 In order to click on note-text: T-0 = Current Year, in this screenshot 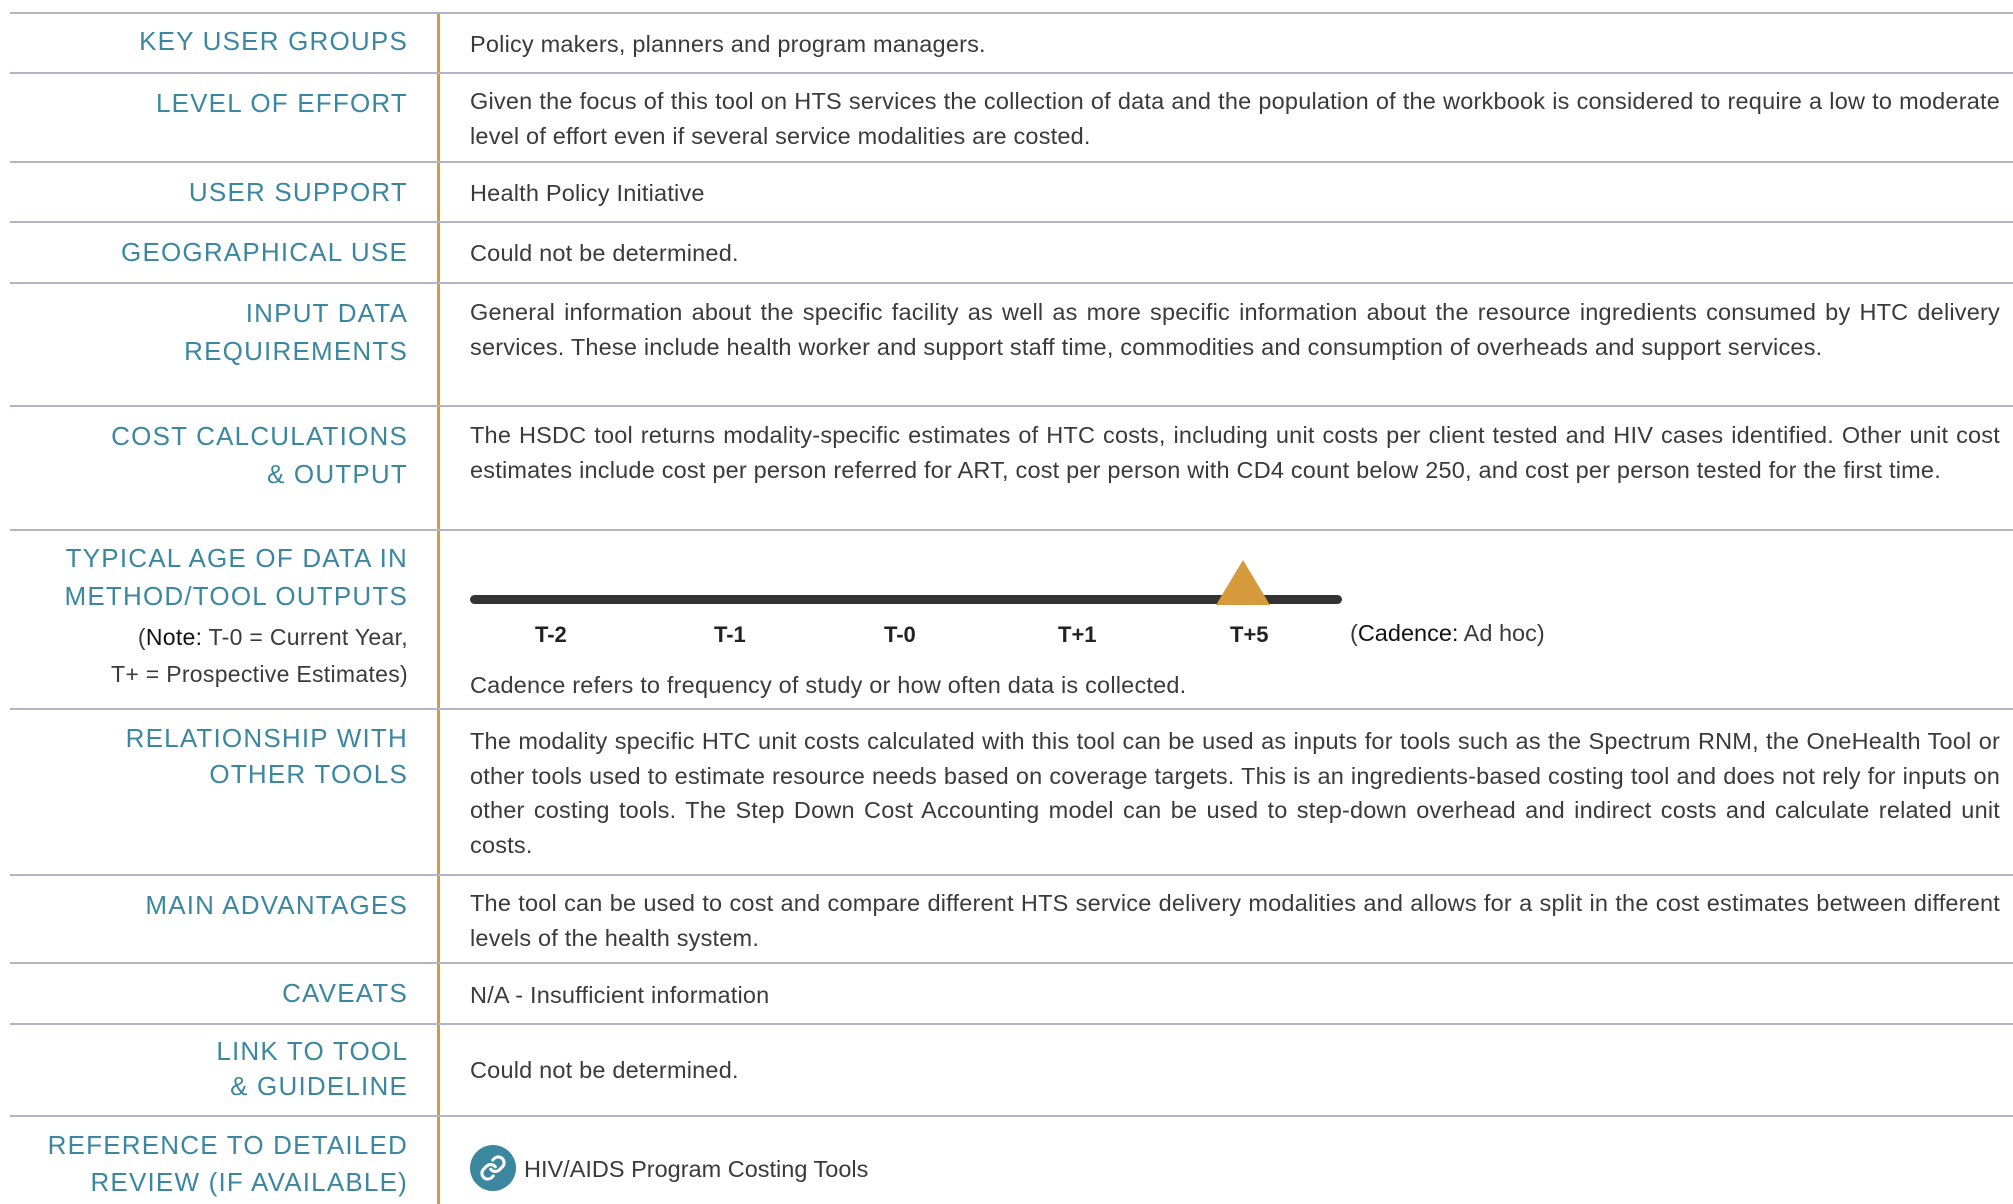, I will do `click(305, 637)`.